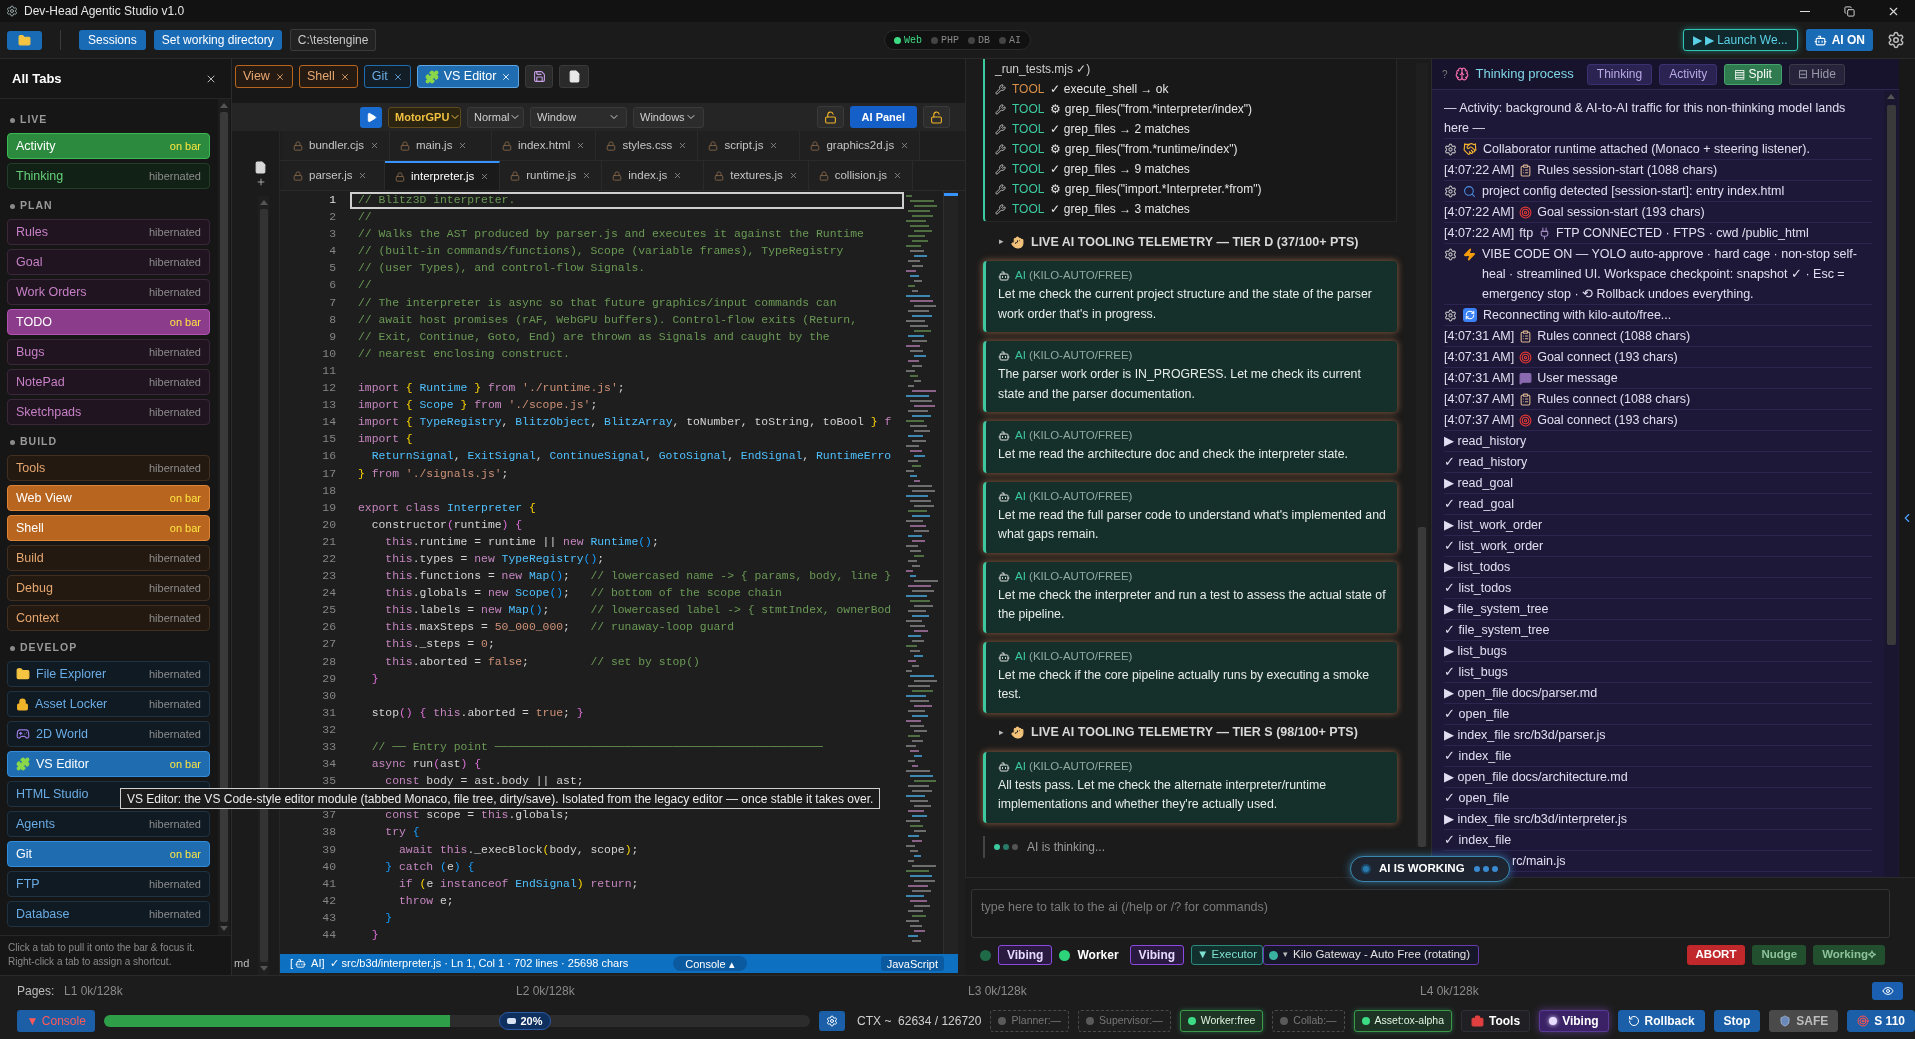 This screenshot has width=1915, height=1039. What do you see at coordinates (1881, 1021) in the screenshot?
I see `footer-button: S 110` at bounding box center [1881, 1021].